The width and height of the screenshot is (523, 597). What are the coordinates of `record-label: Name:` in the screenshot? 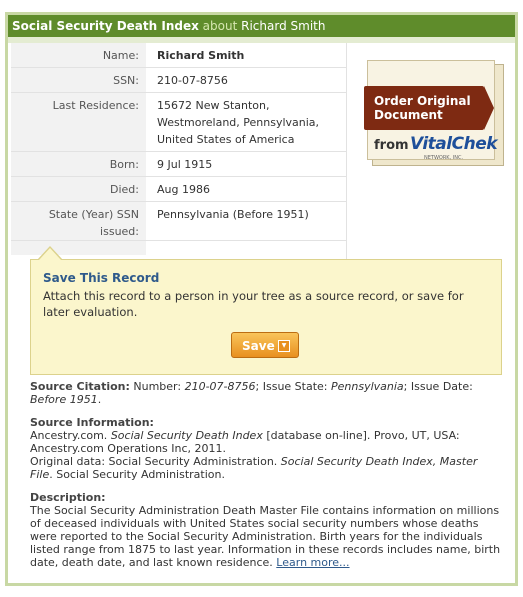 It's located at (78, 55).